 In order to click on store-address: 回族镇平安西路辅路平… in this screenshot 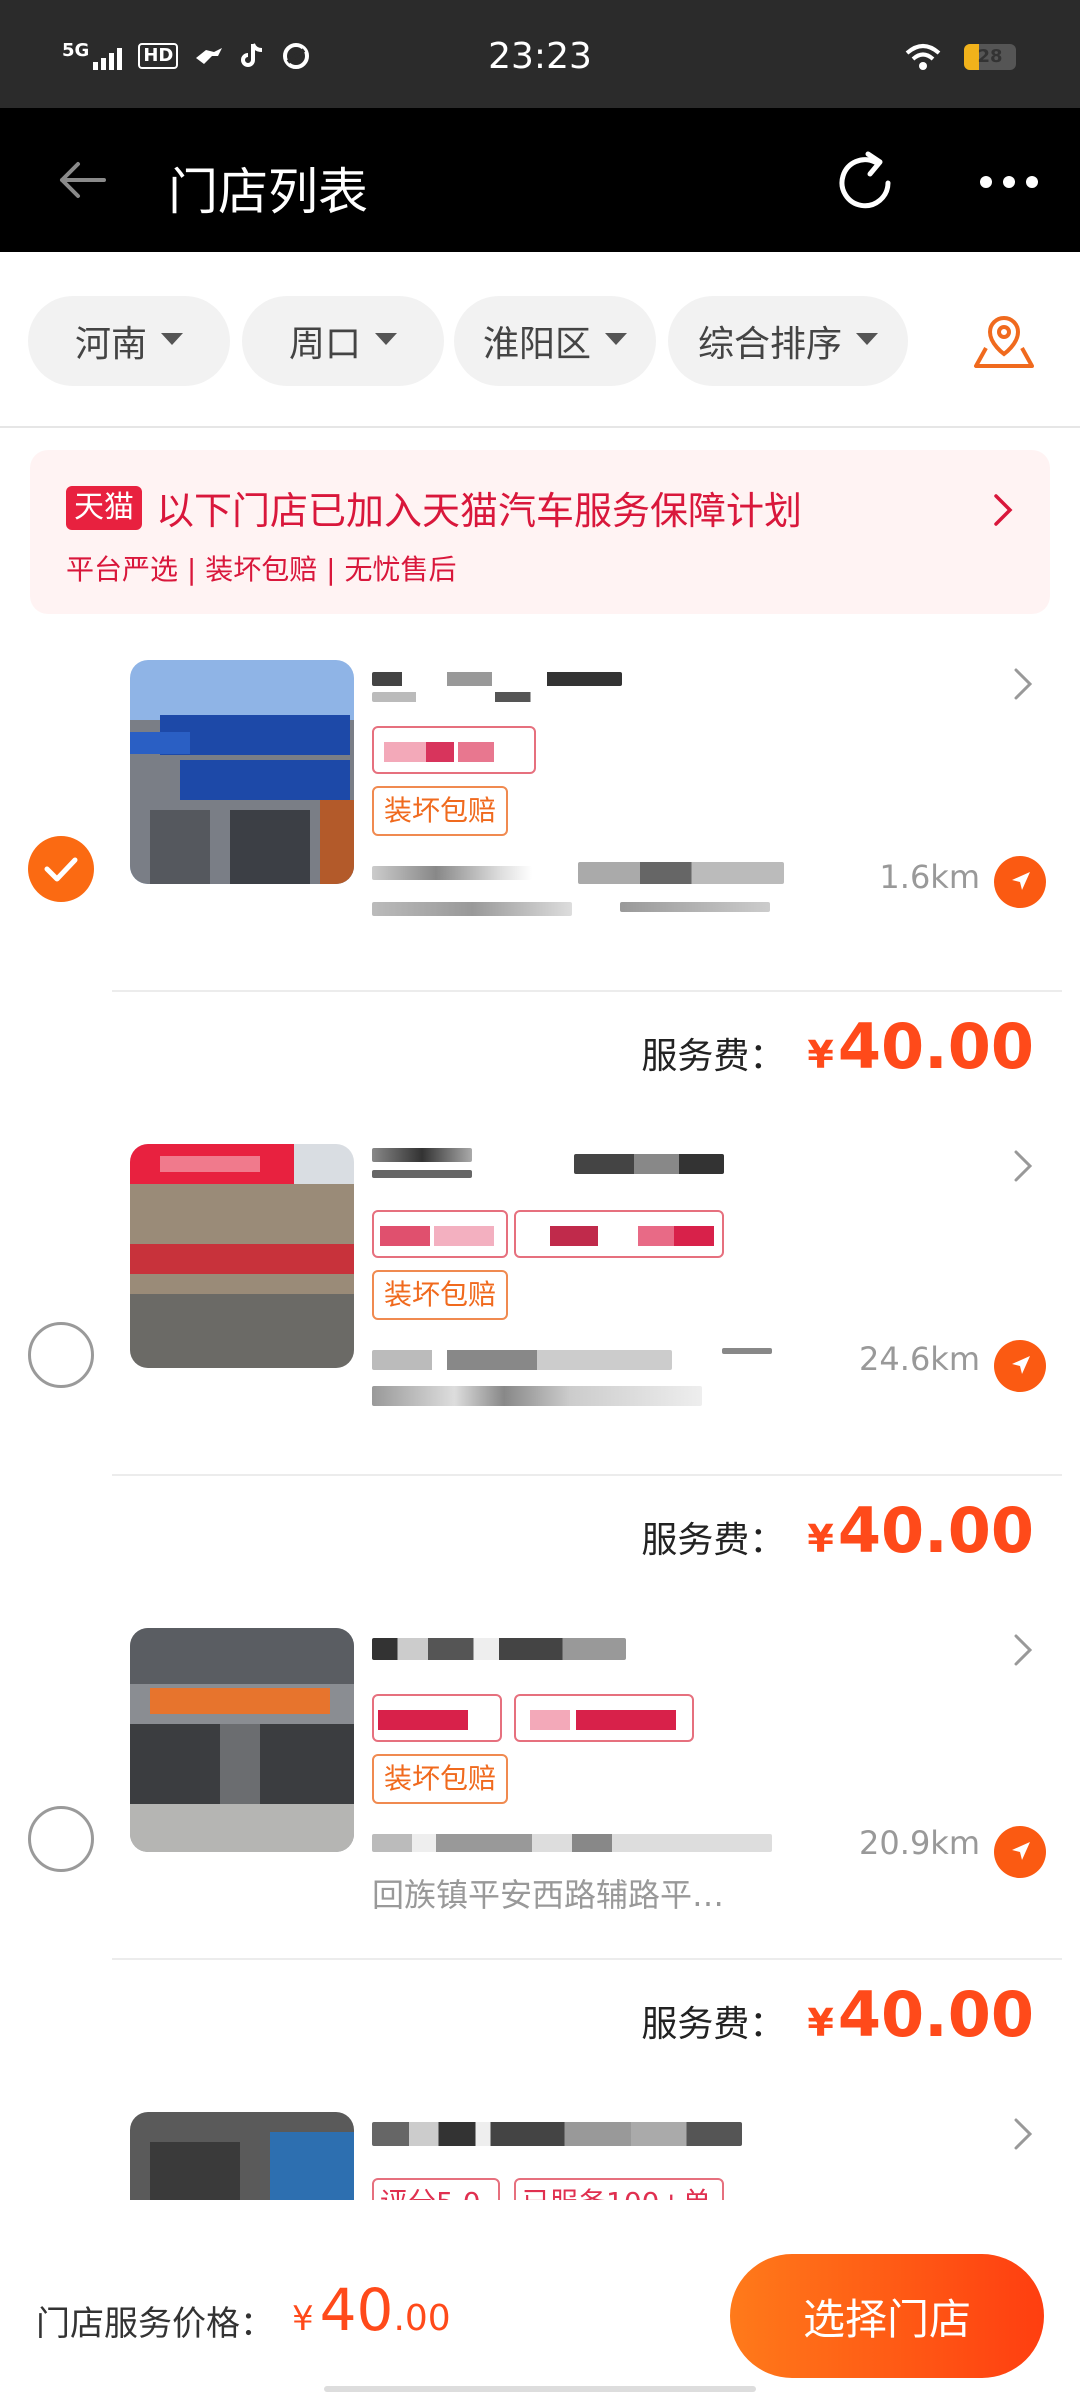, I will do `click(548, 1895)`.